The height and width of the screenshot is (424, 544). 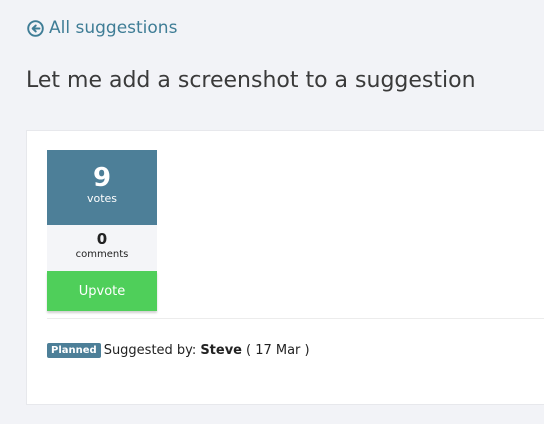 I want to click on back-to-all-suggestions-link: All suggestions, so click(x=102, y=28).